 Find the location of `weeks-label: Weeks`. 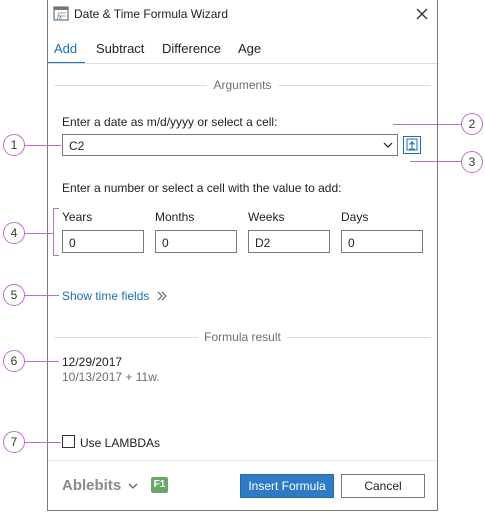

weeks-label: Weeks is located at coordinates (266, 217).